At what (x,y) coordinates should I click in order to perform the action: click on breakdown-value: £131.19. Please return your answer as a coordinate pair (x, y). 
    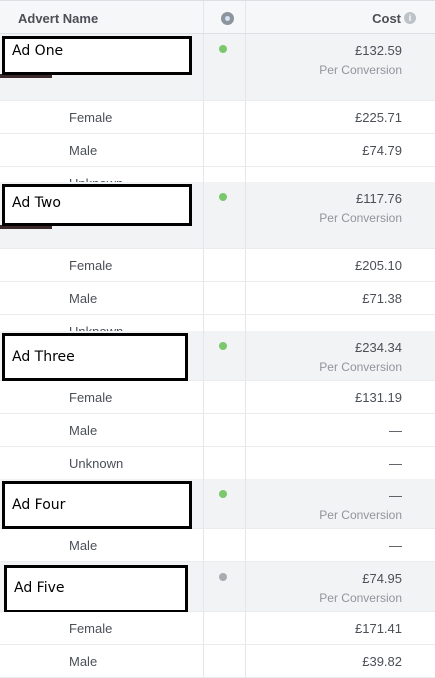
    Looking at the image, I should click on (378, 397).